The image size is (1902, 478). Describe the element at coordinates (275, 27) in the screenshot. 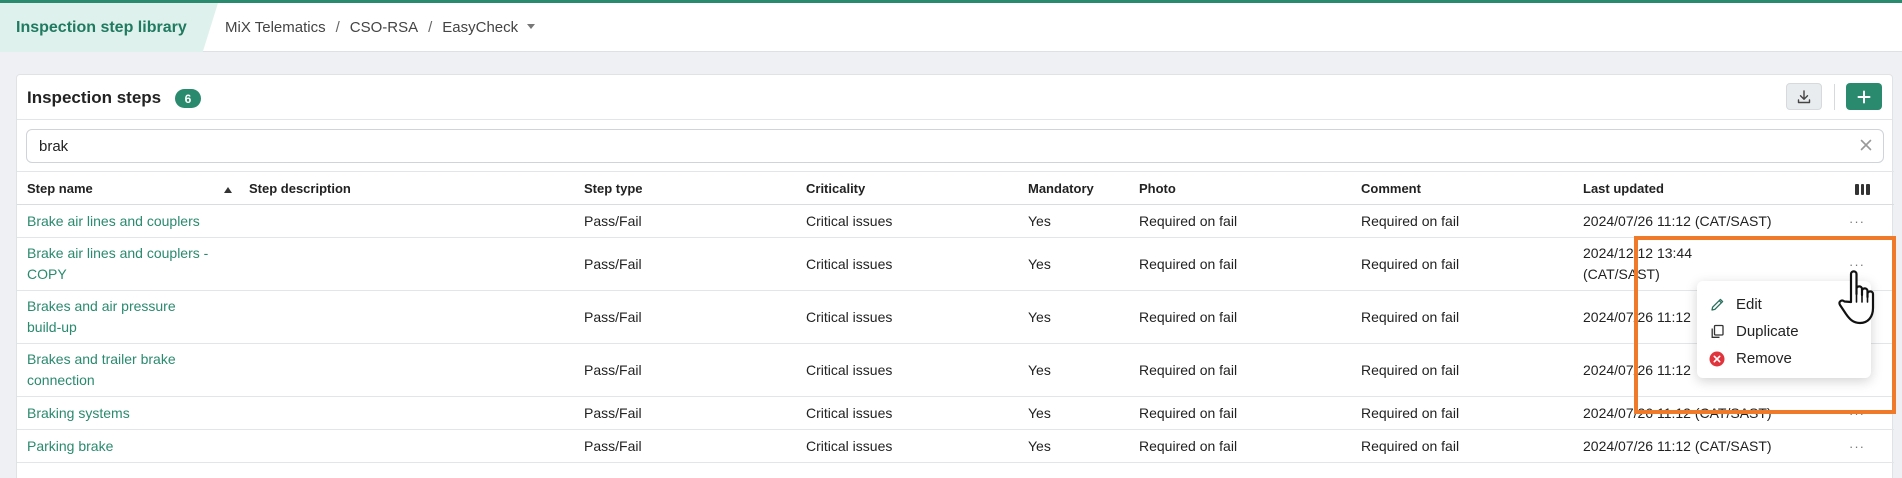

I see `breadcrumb-item-org: MiX Telematics` at that location.